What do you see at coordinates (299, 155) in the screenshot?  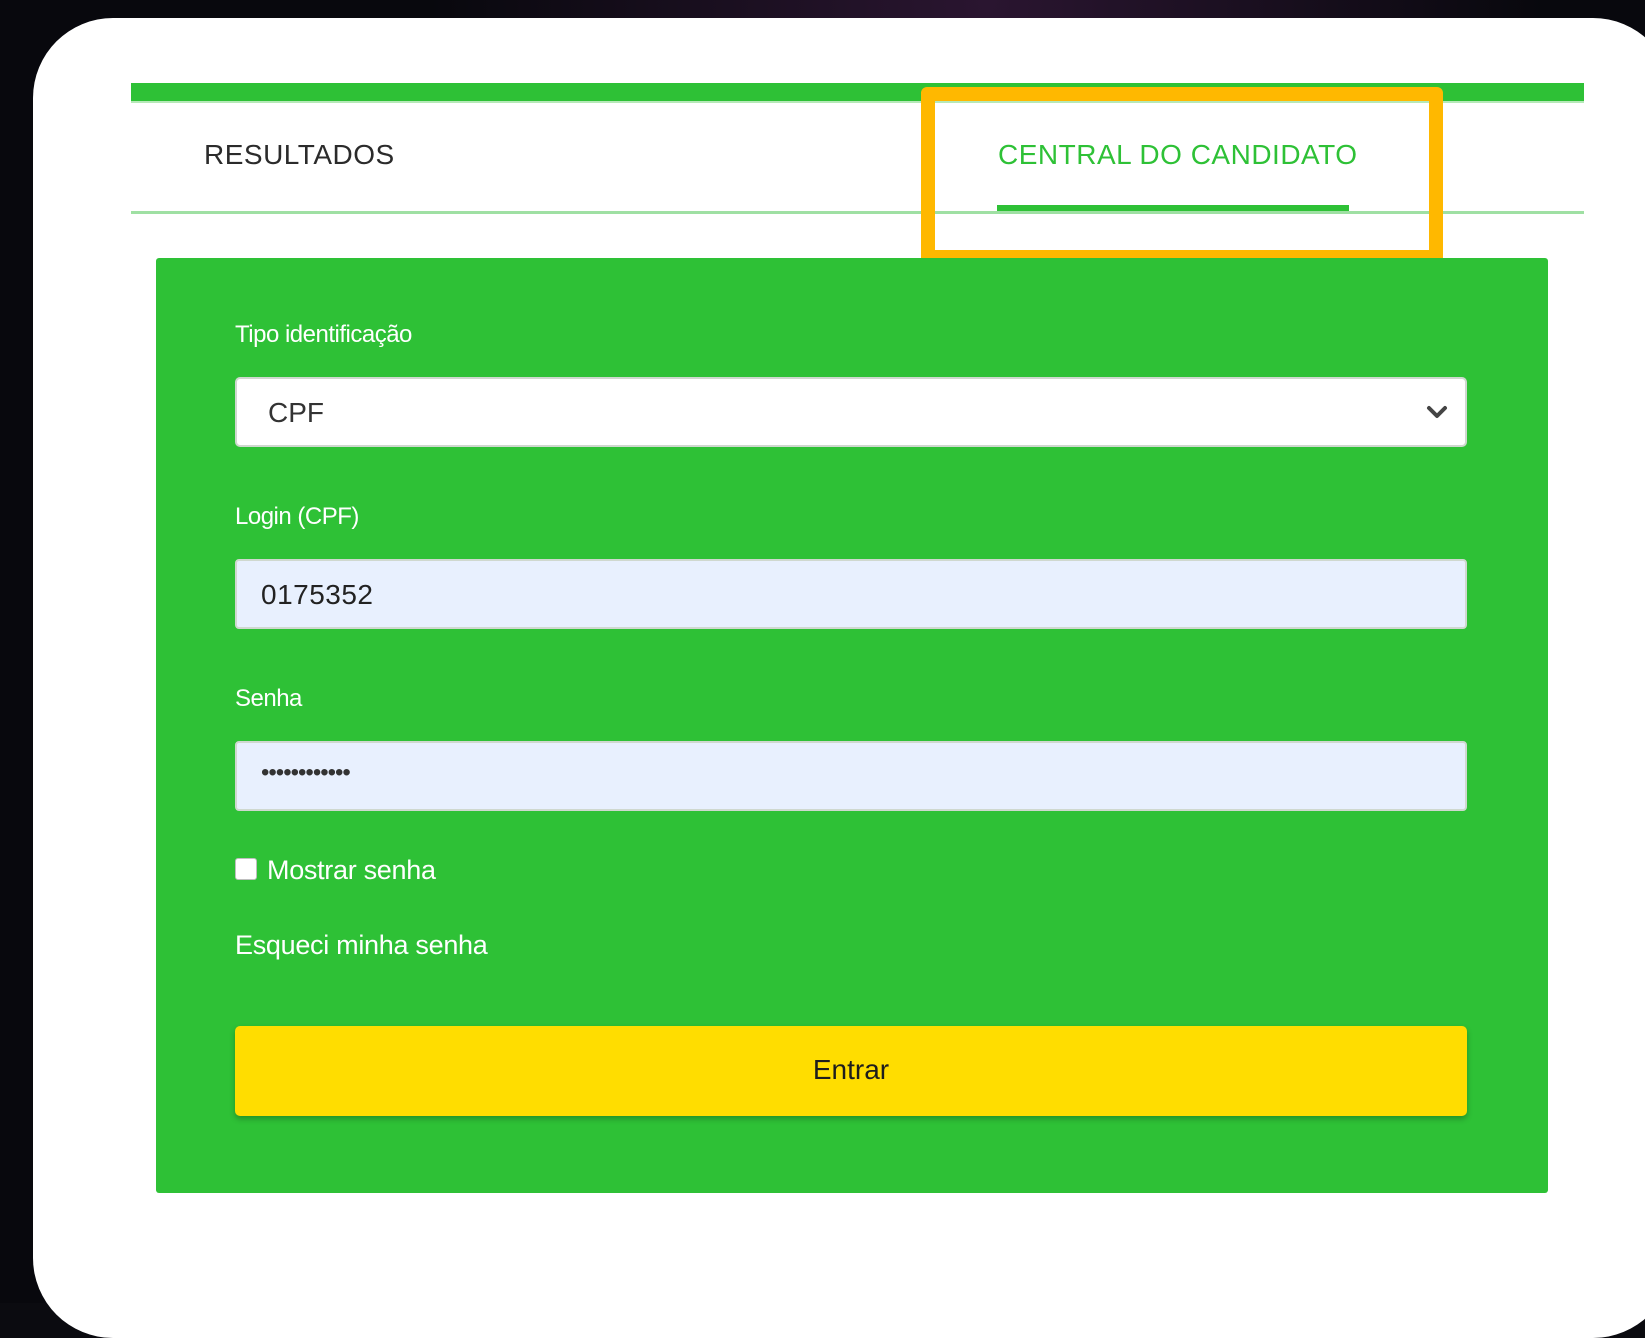 I see `tab-resultados: RESULTADOS` at bounding box center [299, 155].